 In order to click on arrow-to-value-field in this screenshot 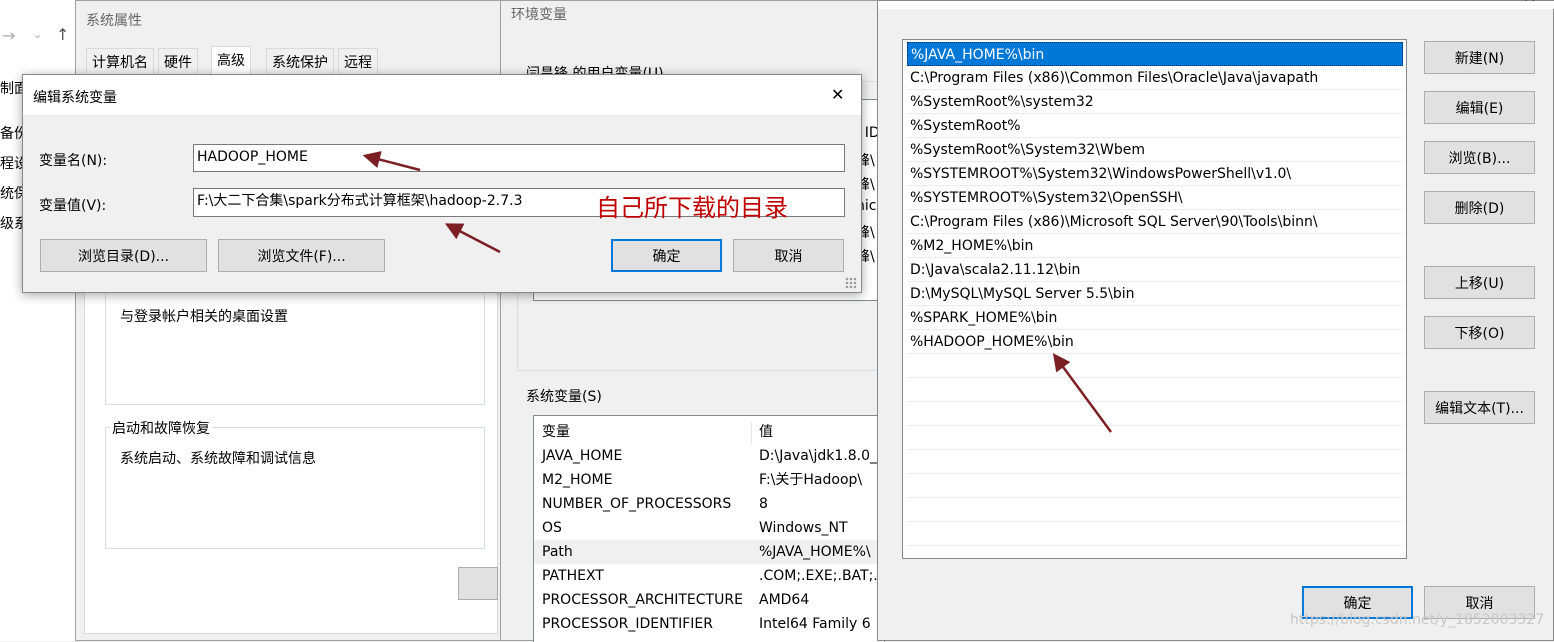, I will do `click(472, 238)`.